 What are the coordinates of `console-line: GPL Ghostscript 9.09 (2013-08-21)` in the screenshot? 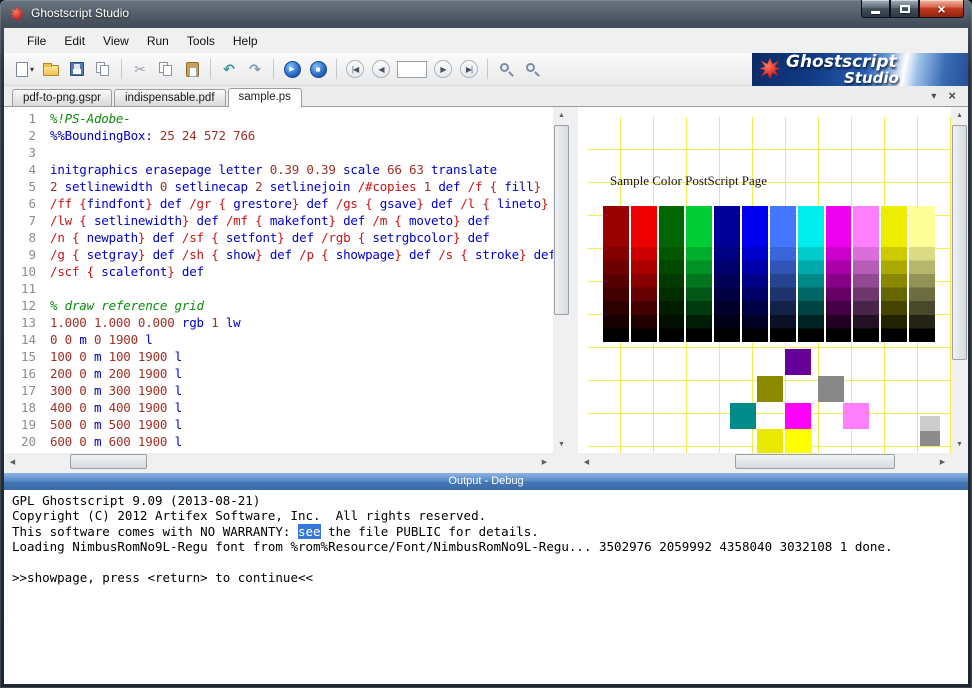 It's located at (136, 500).